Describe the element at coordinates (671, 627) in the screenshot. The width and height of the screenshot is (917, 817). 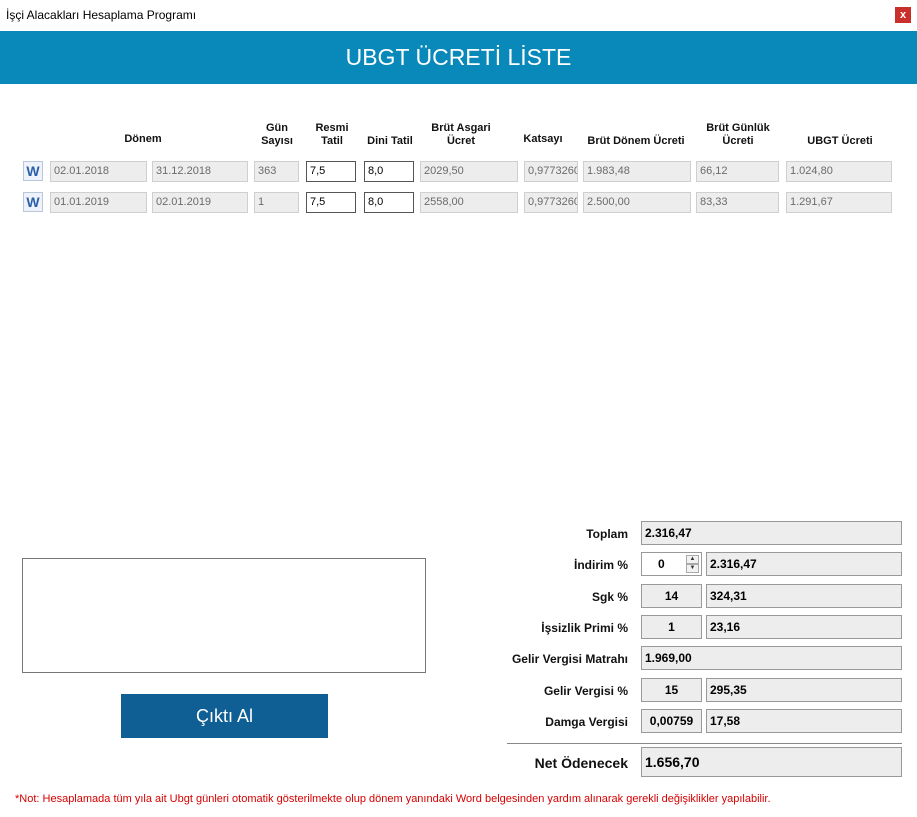
I see `issizlik-percent: 1` at that location.